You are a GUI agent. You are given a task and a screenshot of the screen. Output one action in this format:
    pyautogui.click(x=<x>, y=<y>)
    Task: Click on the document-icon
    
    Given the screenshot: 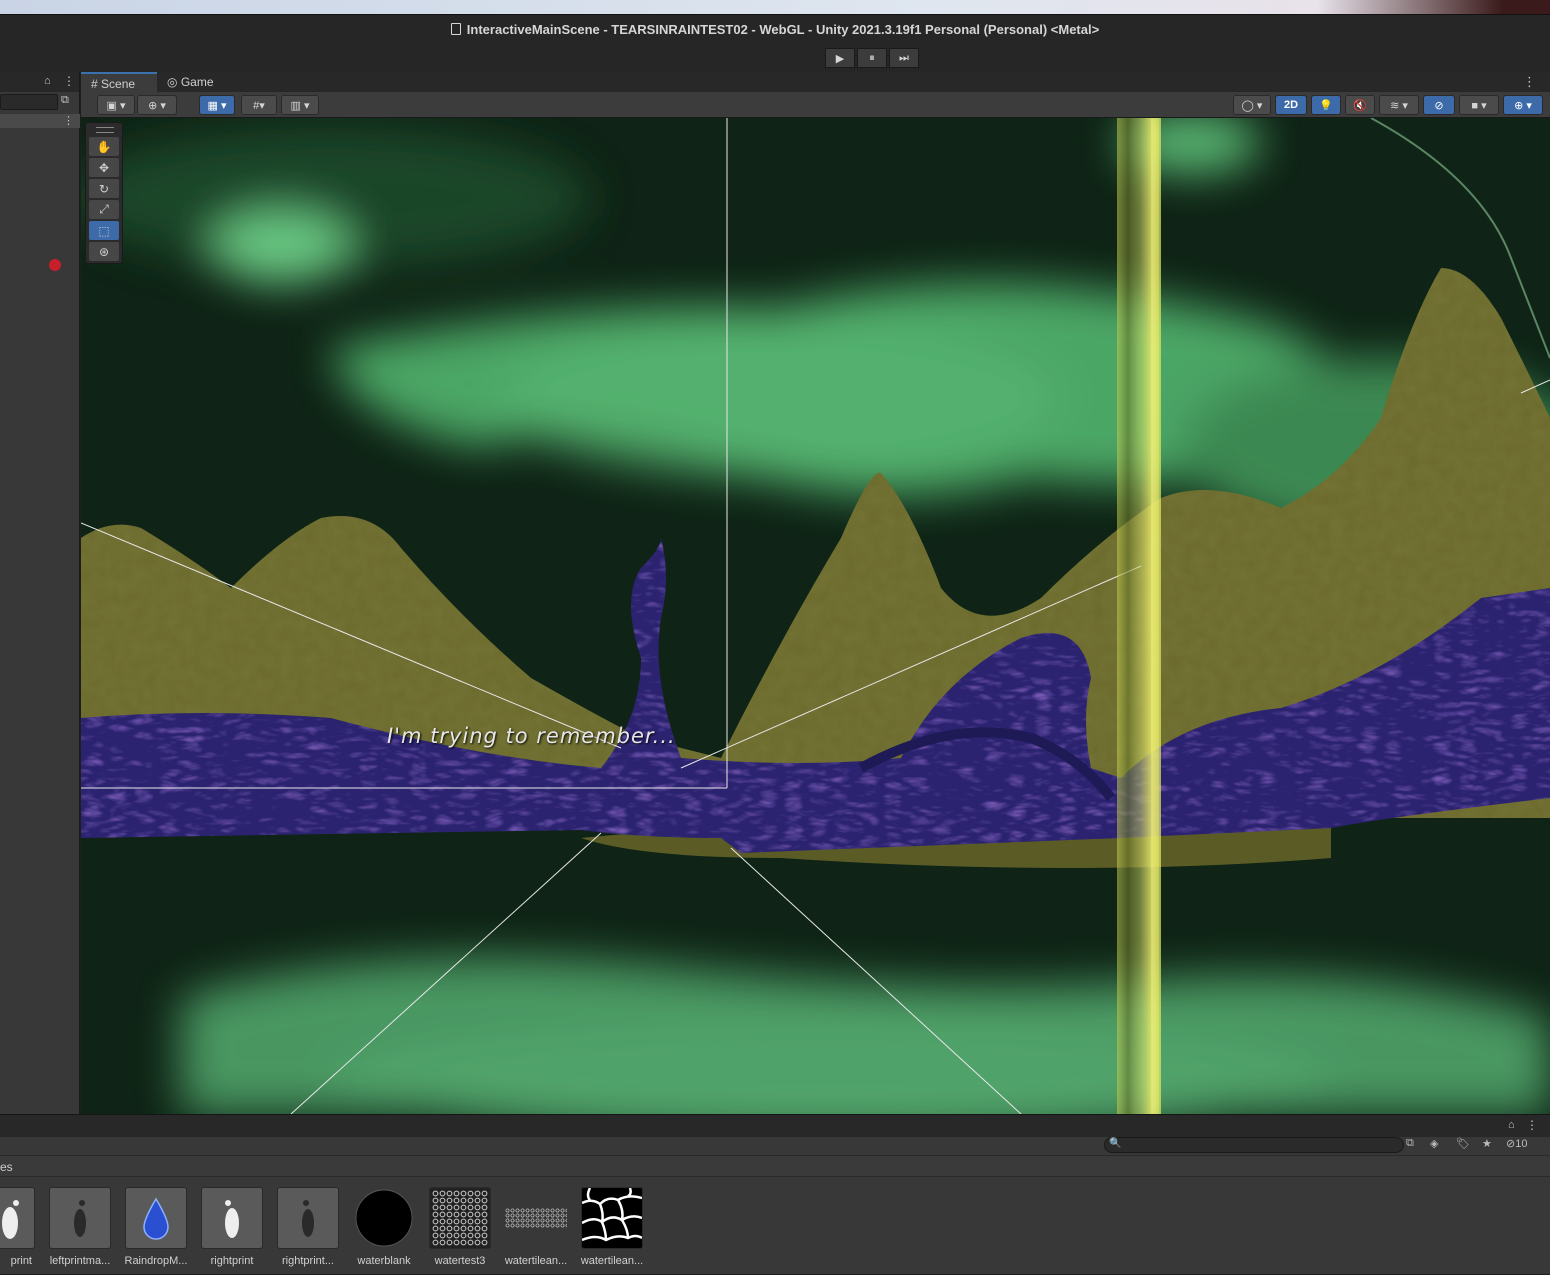 What is the action you would take?
    pyautogui.click(x=455, y=29)
    